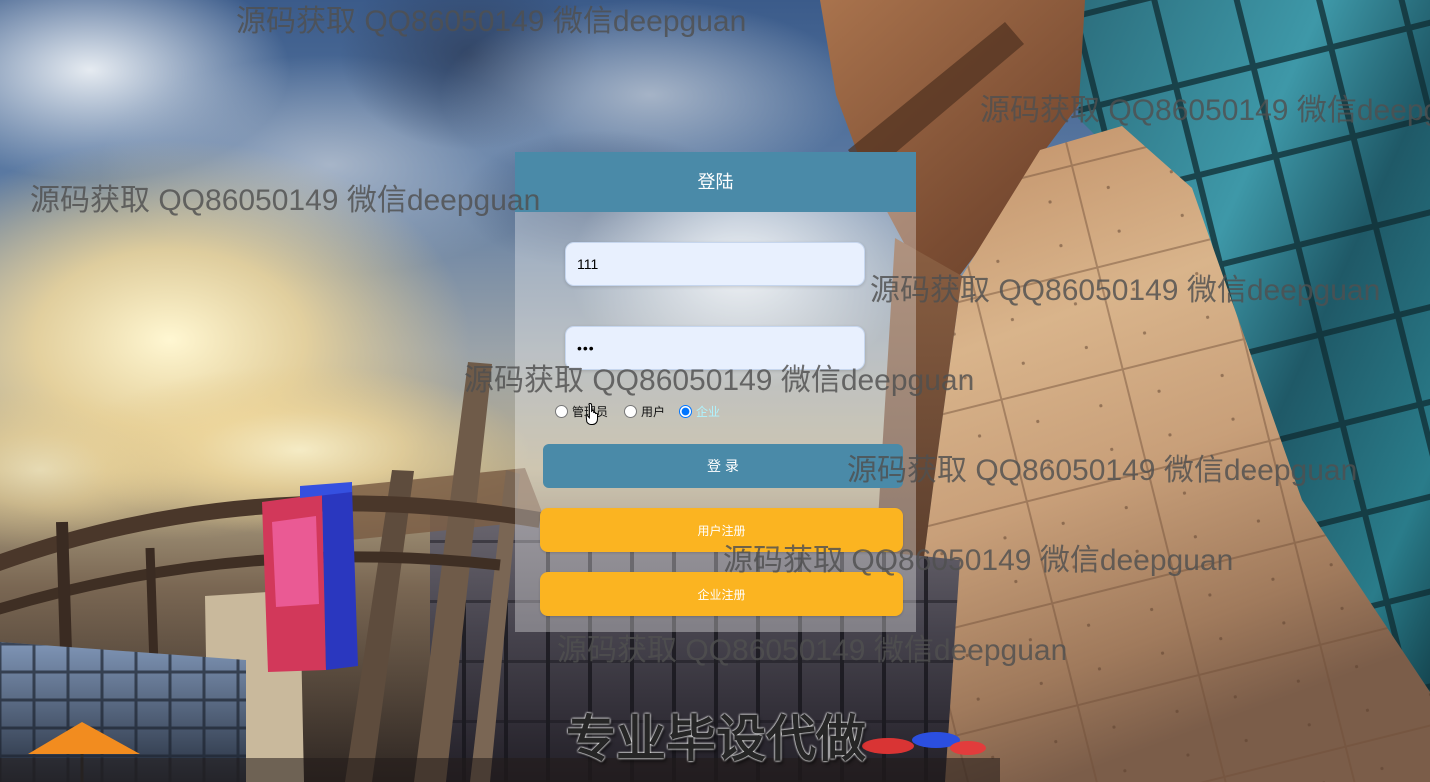 The width and height of the screenshot is (1430, 782). What do you see at coordinates (715, 182) in the screenshot?
I see `login-header-title: 登陆` at bounding box center [715, 182].